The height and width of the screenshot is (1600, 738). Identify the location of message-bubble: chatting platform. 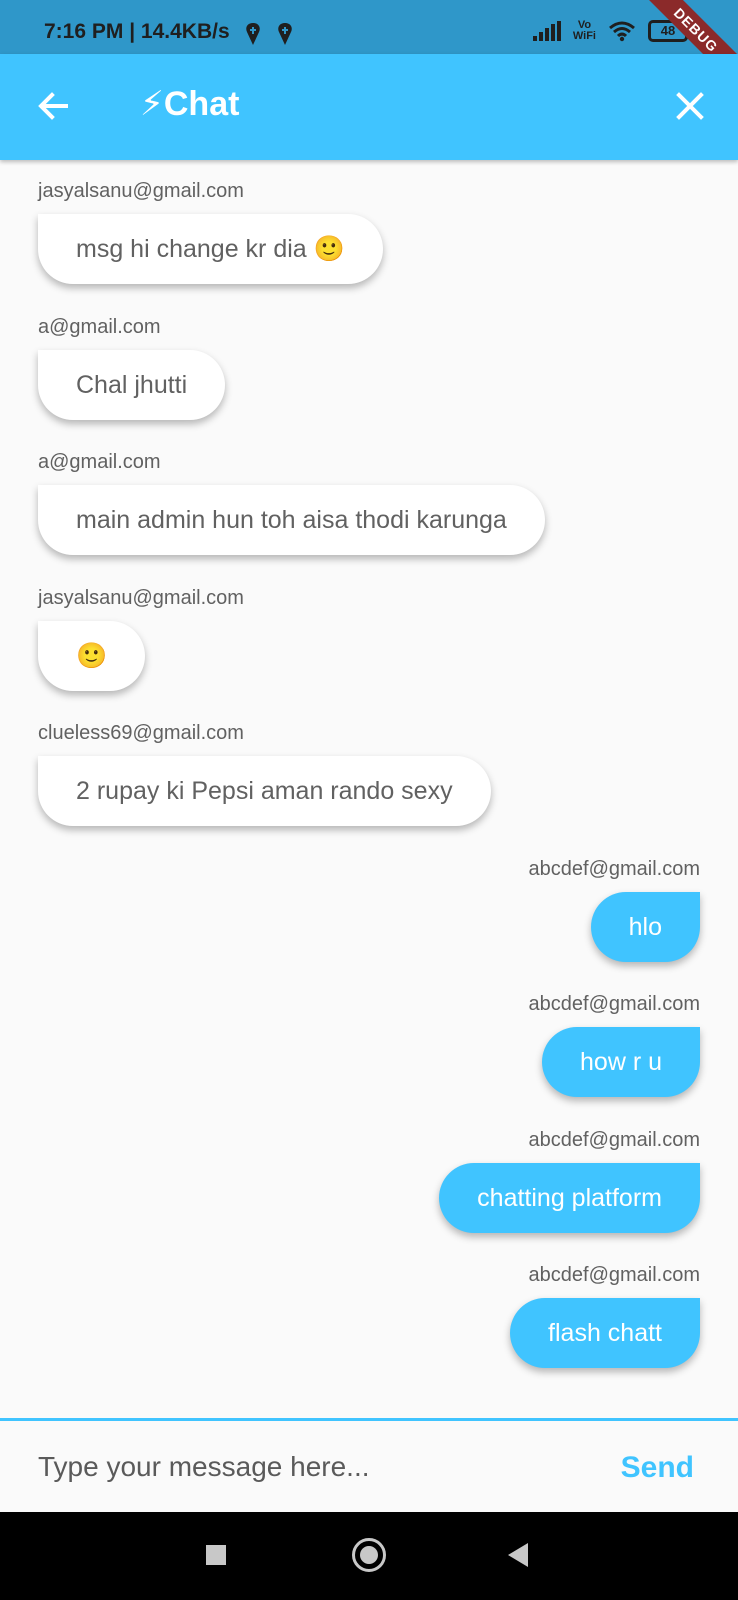
(569, 1198).